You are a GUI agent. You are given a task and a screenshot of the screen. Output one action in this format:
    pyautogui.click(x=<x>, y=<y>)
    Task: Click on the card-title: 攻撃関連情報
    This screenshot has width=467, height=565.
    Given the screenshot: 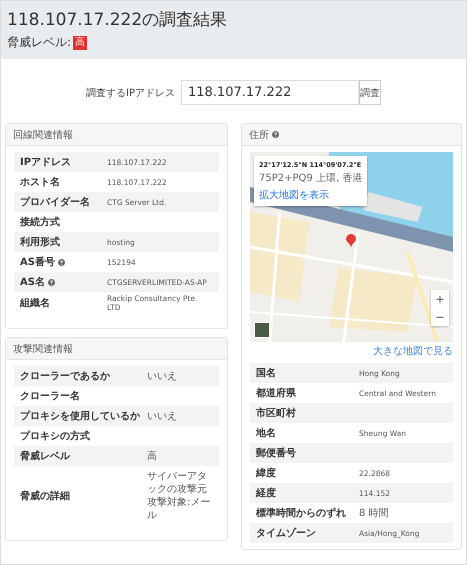 What is the action you would take?
    pyautogui.click(x=43, y=349)
    